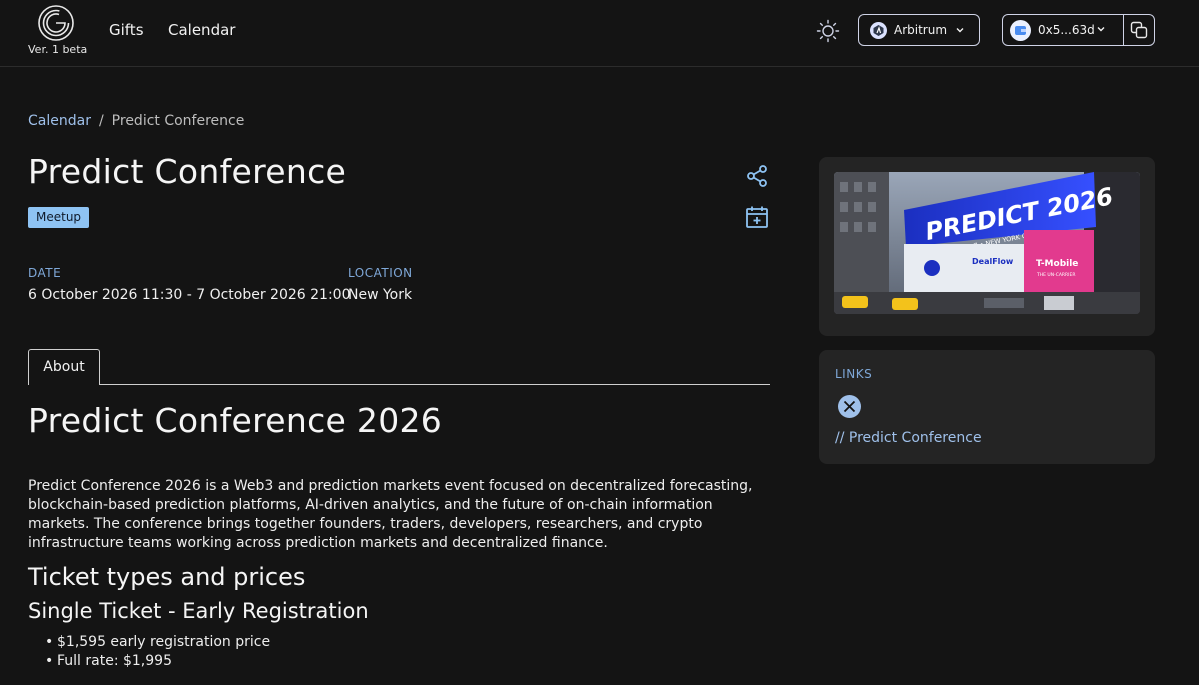  Describe the element at coordinates (828, 31) in the screenshot. I see `sun-icon` at that location.